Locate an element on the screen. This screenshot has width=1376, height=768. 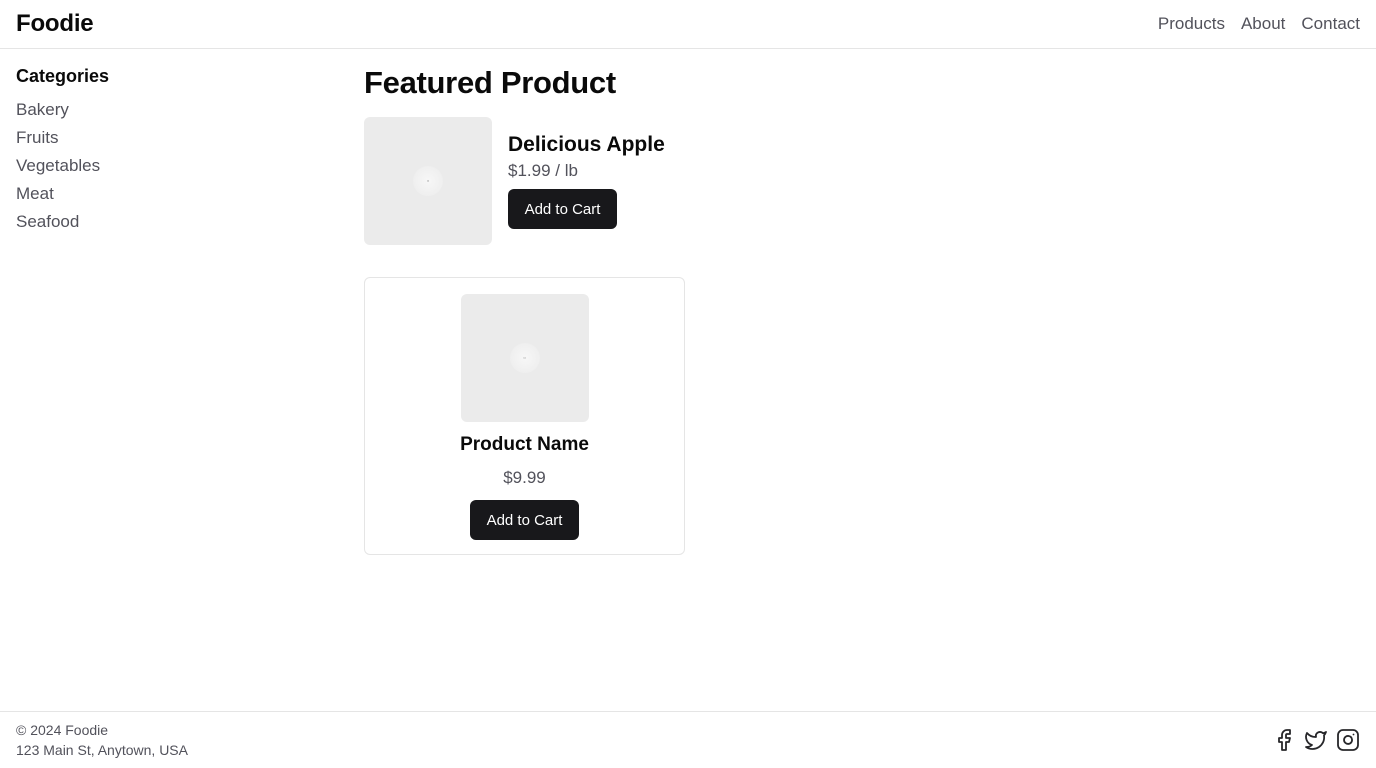
featured-product-info: Delicious Apple $1.99 / lb Add to Cart is located at coordinates (586, 173).